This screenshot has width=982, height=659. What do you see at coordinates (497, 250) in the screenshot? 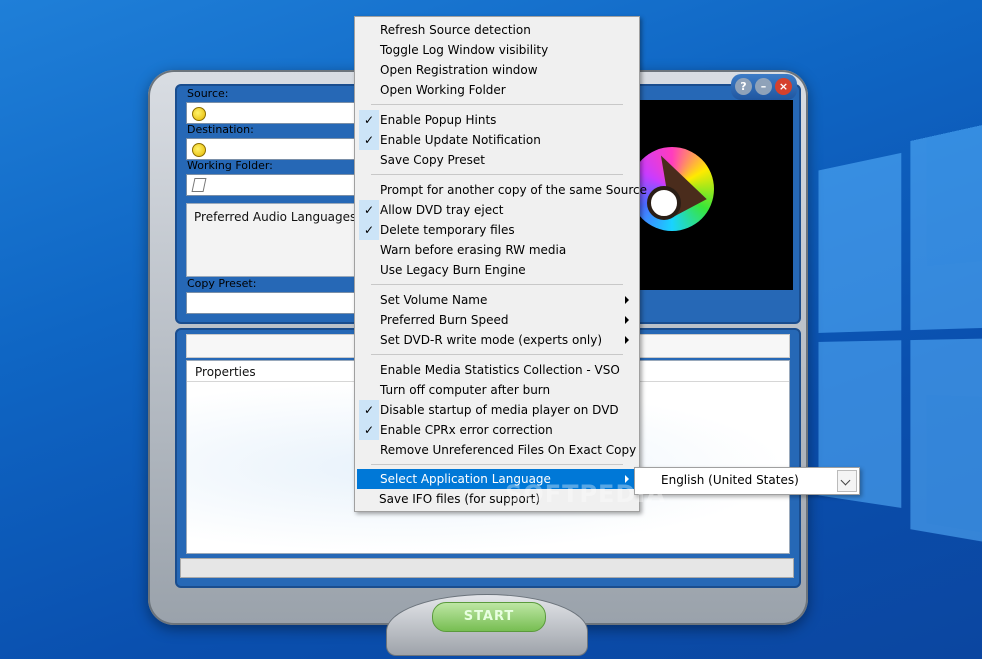
I see `menu-item-warn-erasing-rw: Warn before erasing RW media` at bounding box center [497, 250].